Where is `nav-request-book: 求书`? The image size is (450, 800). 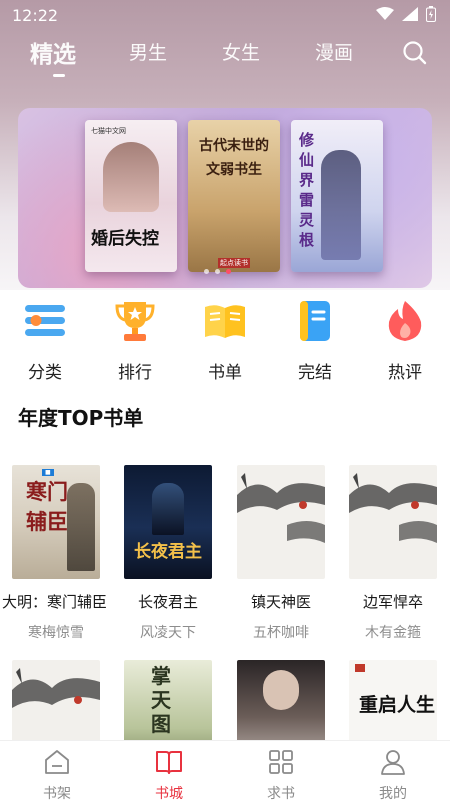 nav-request-book: 求书 is located at coordinates (281, 774).